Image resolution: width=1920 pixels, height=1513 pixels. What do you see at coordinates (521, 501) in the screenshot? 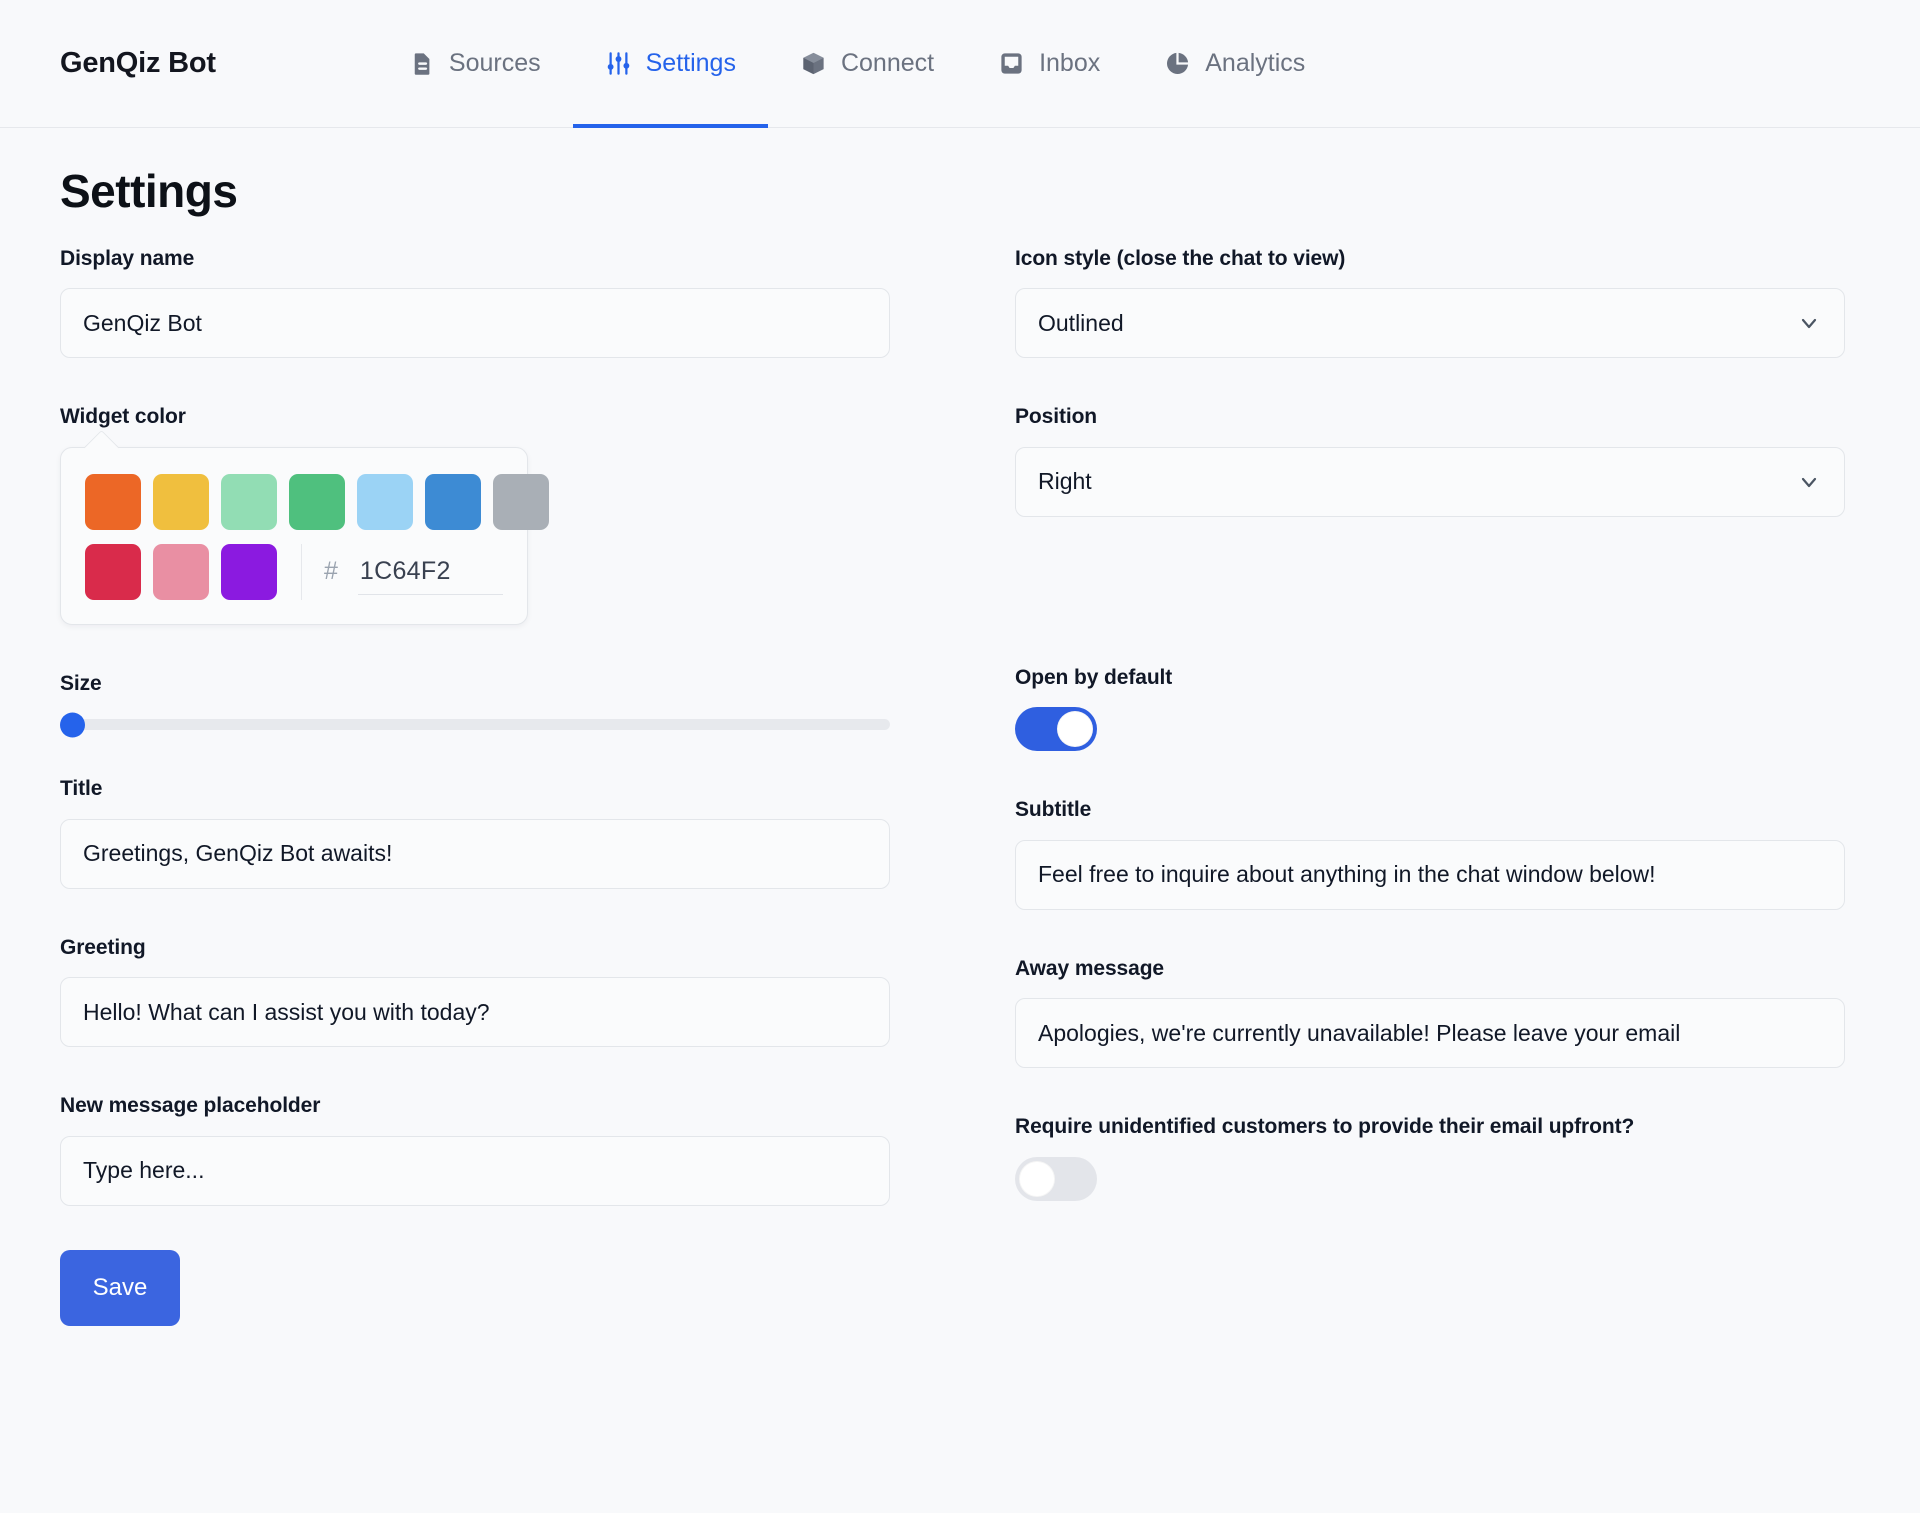
I see `color-swatch-gray` at bounding box center [521, 501].